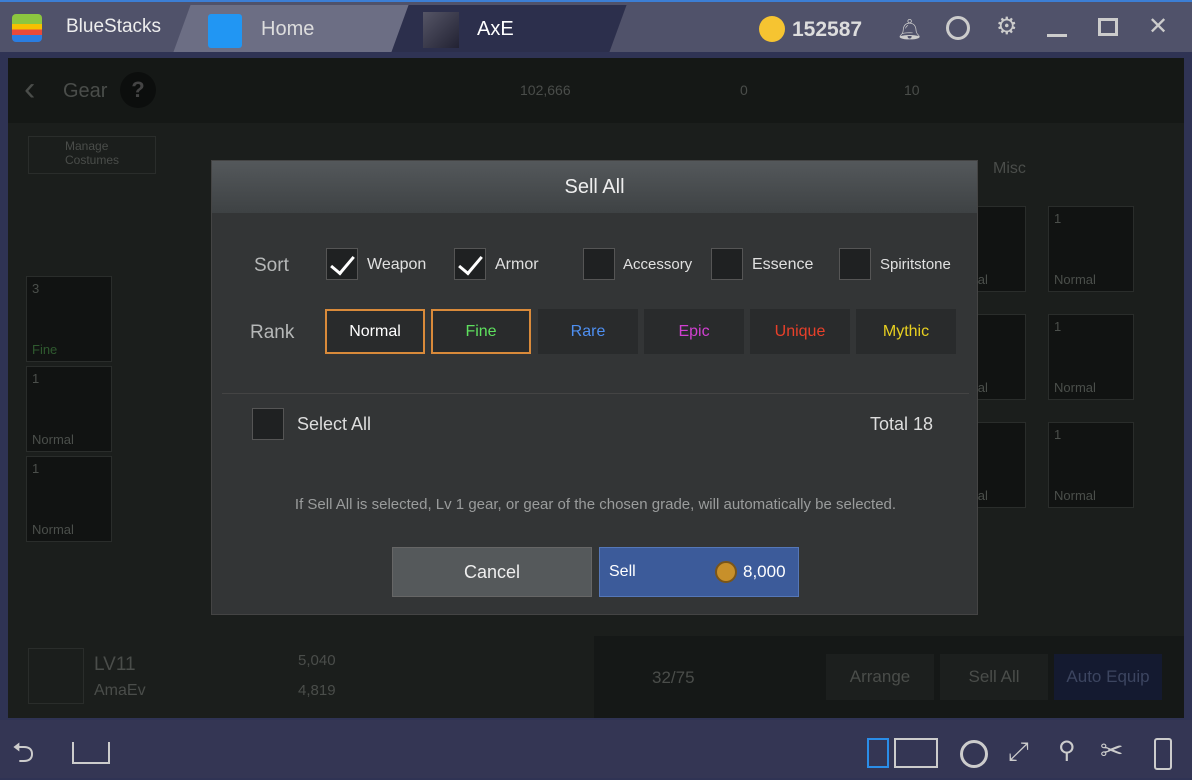 Image resolution: width=1192 pixels, height=780 pixels. I want to click on close-icon: ✕, so click(1158, 26).